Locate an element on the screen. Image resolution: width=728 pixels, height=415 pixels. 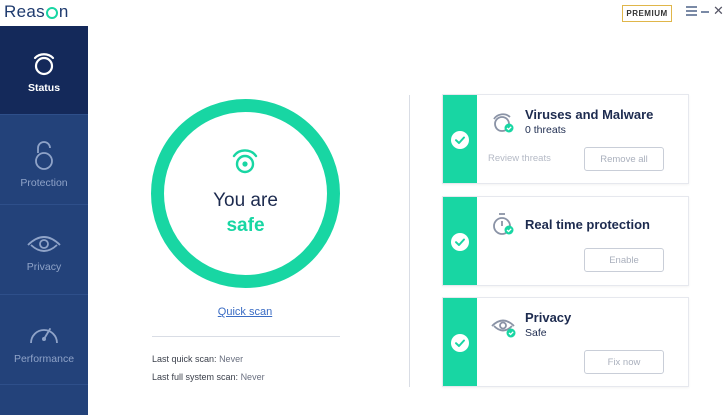
premium-button: PREMIUM is located at coordinates (647, 13).